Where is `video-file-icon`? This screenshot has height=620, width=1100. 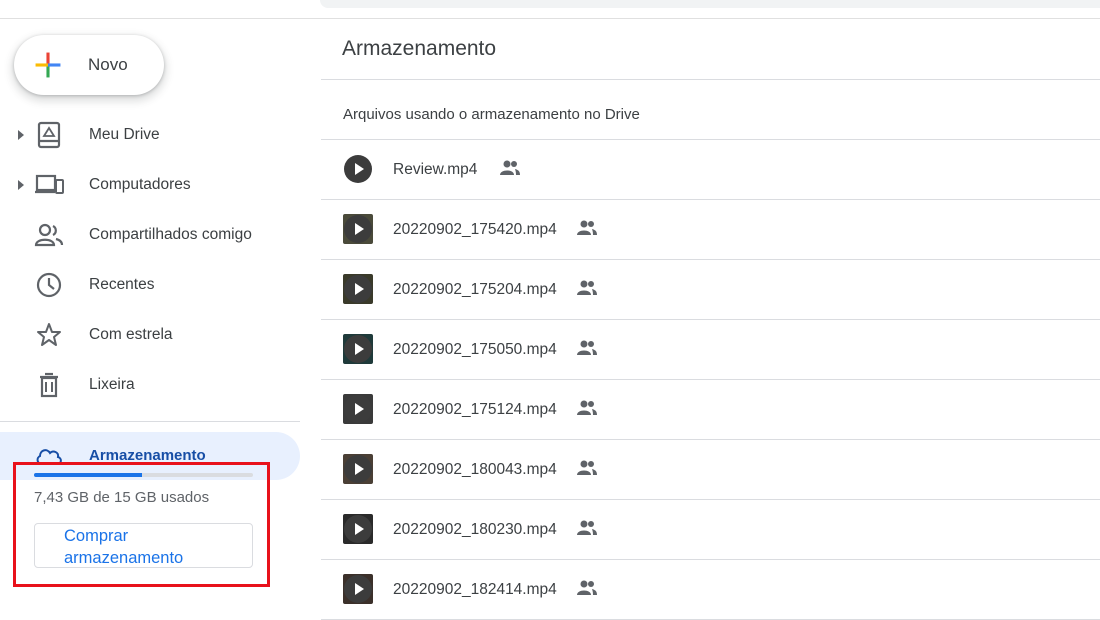
video-file-icon is located at coordinates (358, 169).